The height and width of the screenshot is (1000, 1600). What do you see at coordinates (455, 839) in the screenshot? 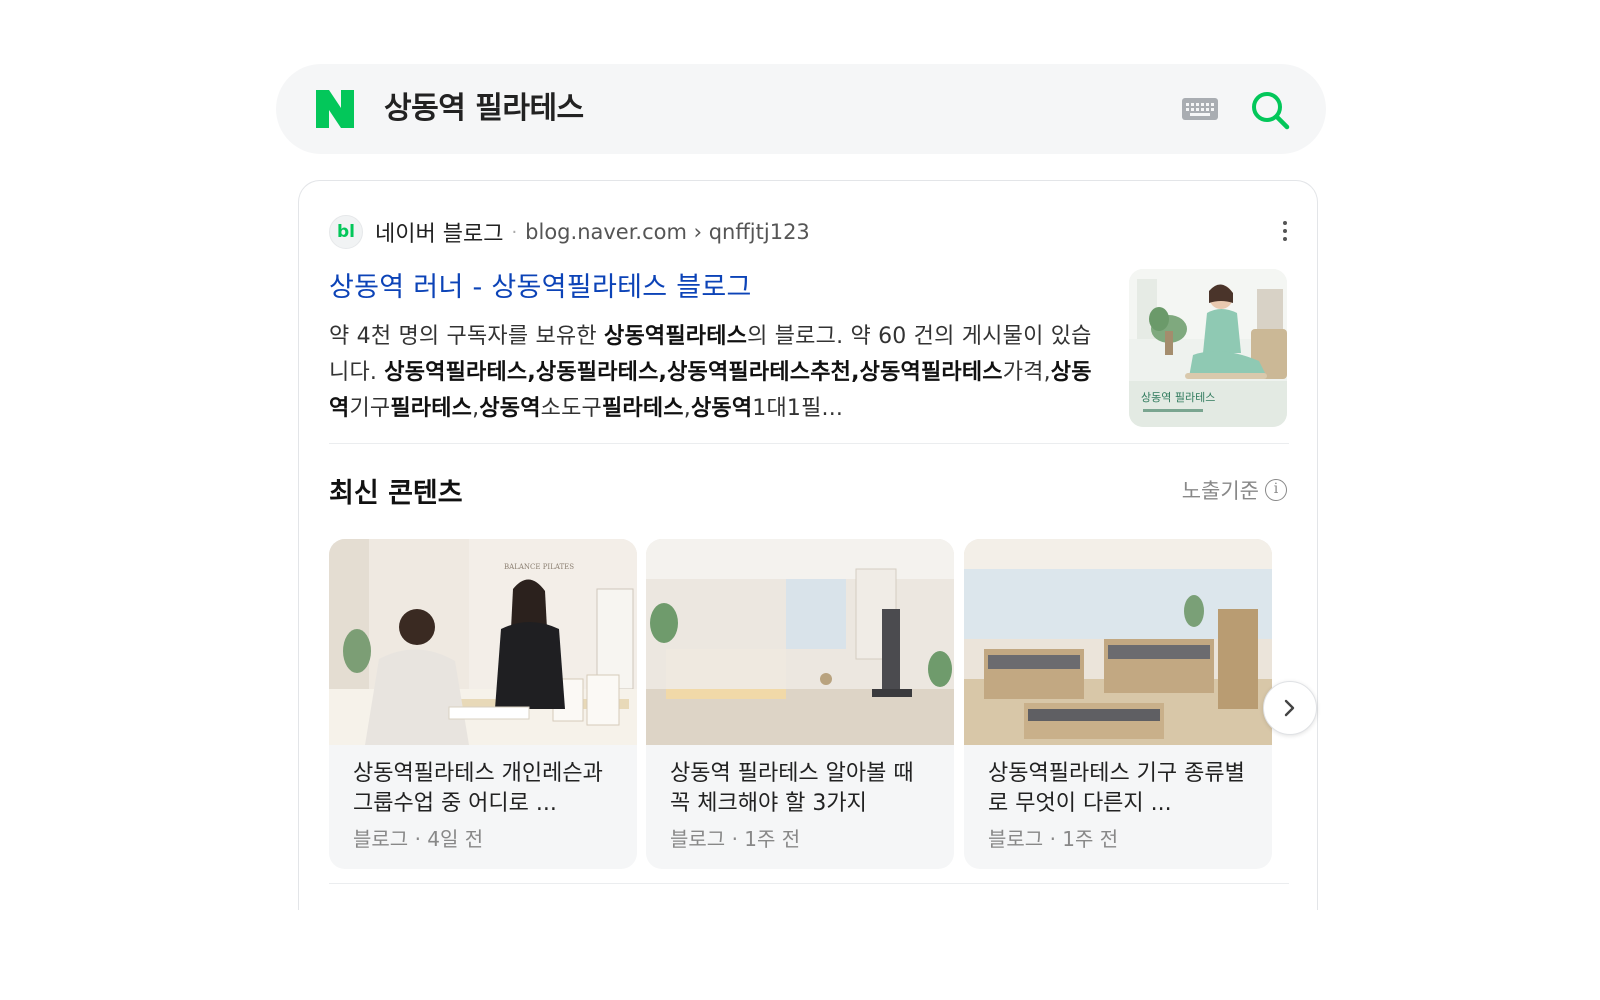
I see `meta-time: 4일 전` at bounding box center [455, 839].